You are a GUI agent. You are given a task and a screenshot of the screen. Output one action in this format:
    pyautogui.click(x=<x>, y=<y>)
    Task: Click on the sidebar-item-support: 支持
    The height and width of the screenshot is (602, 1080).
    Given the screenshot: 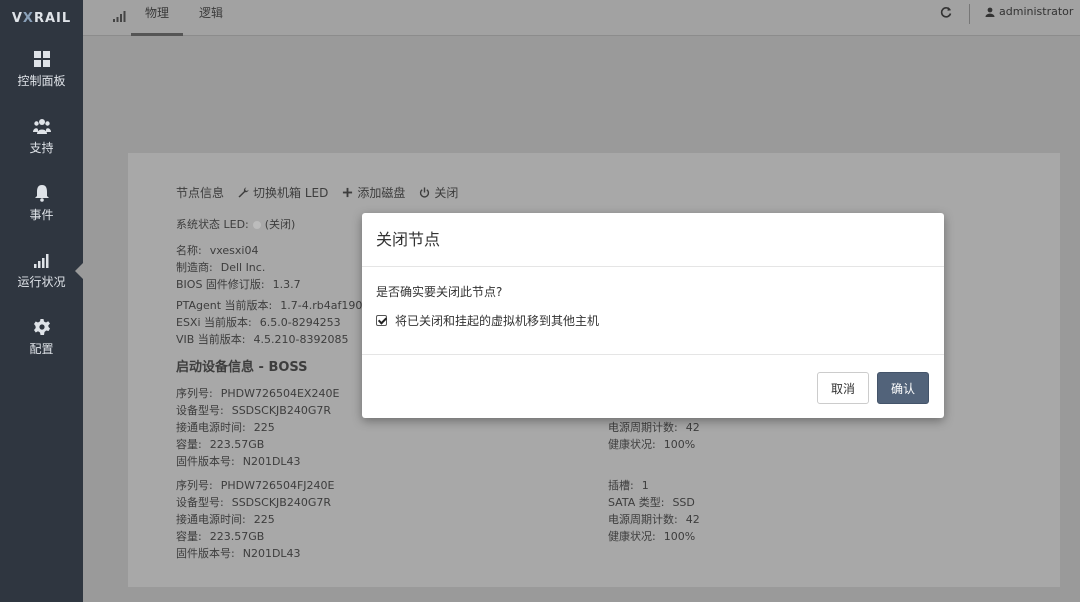 What is the action you would take?
    pyautogui.click(x=41, y=136)
    